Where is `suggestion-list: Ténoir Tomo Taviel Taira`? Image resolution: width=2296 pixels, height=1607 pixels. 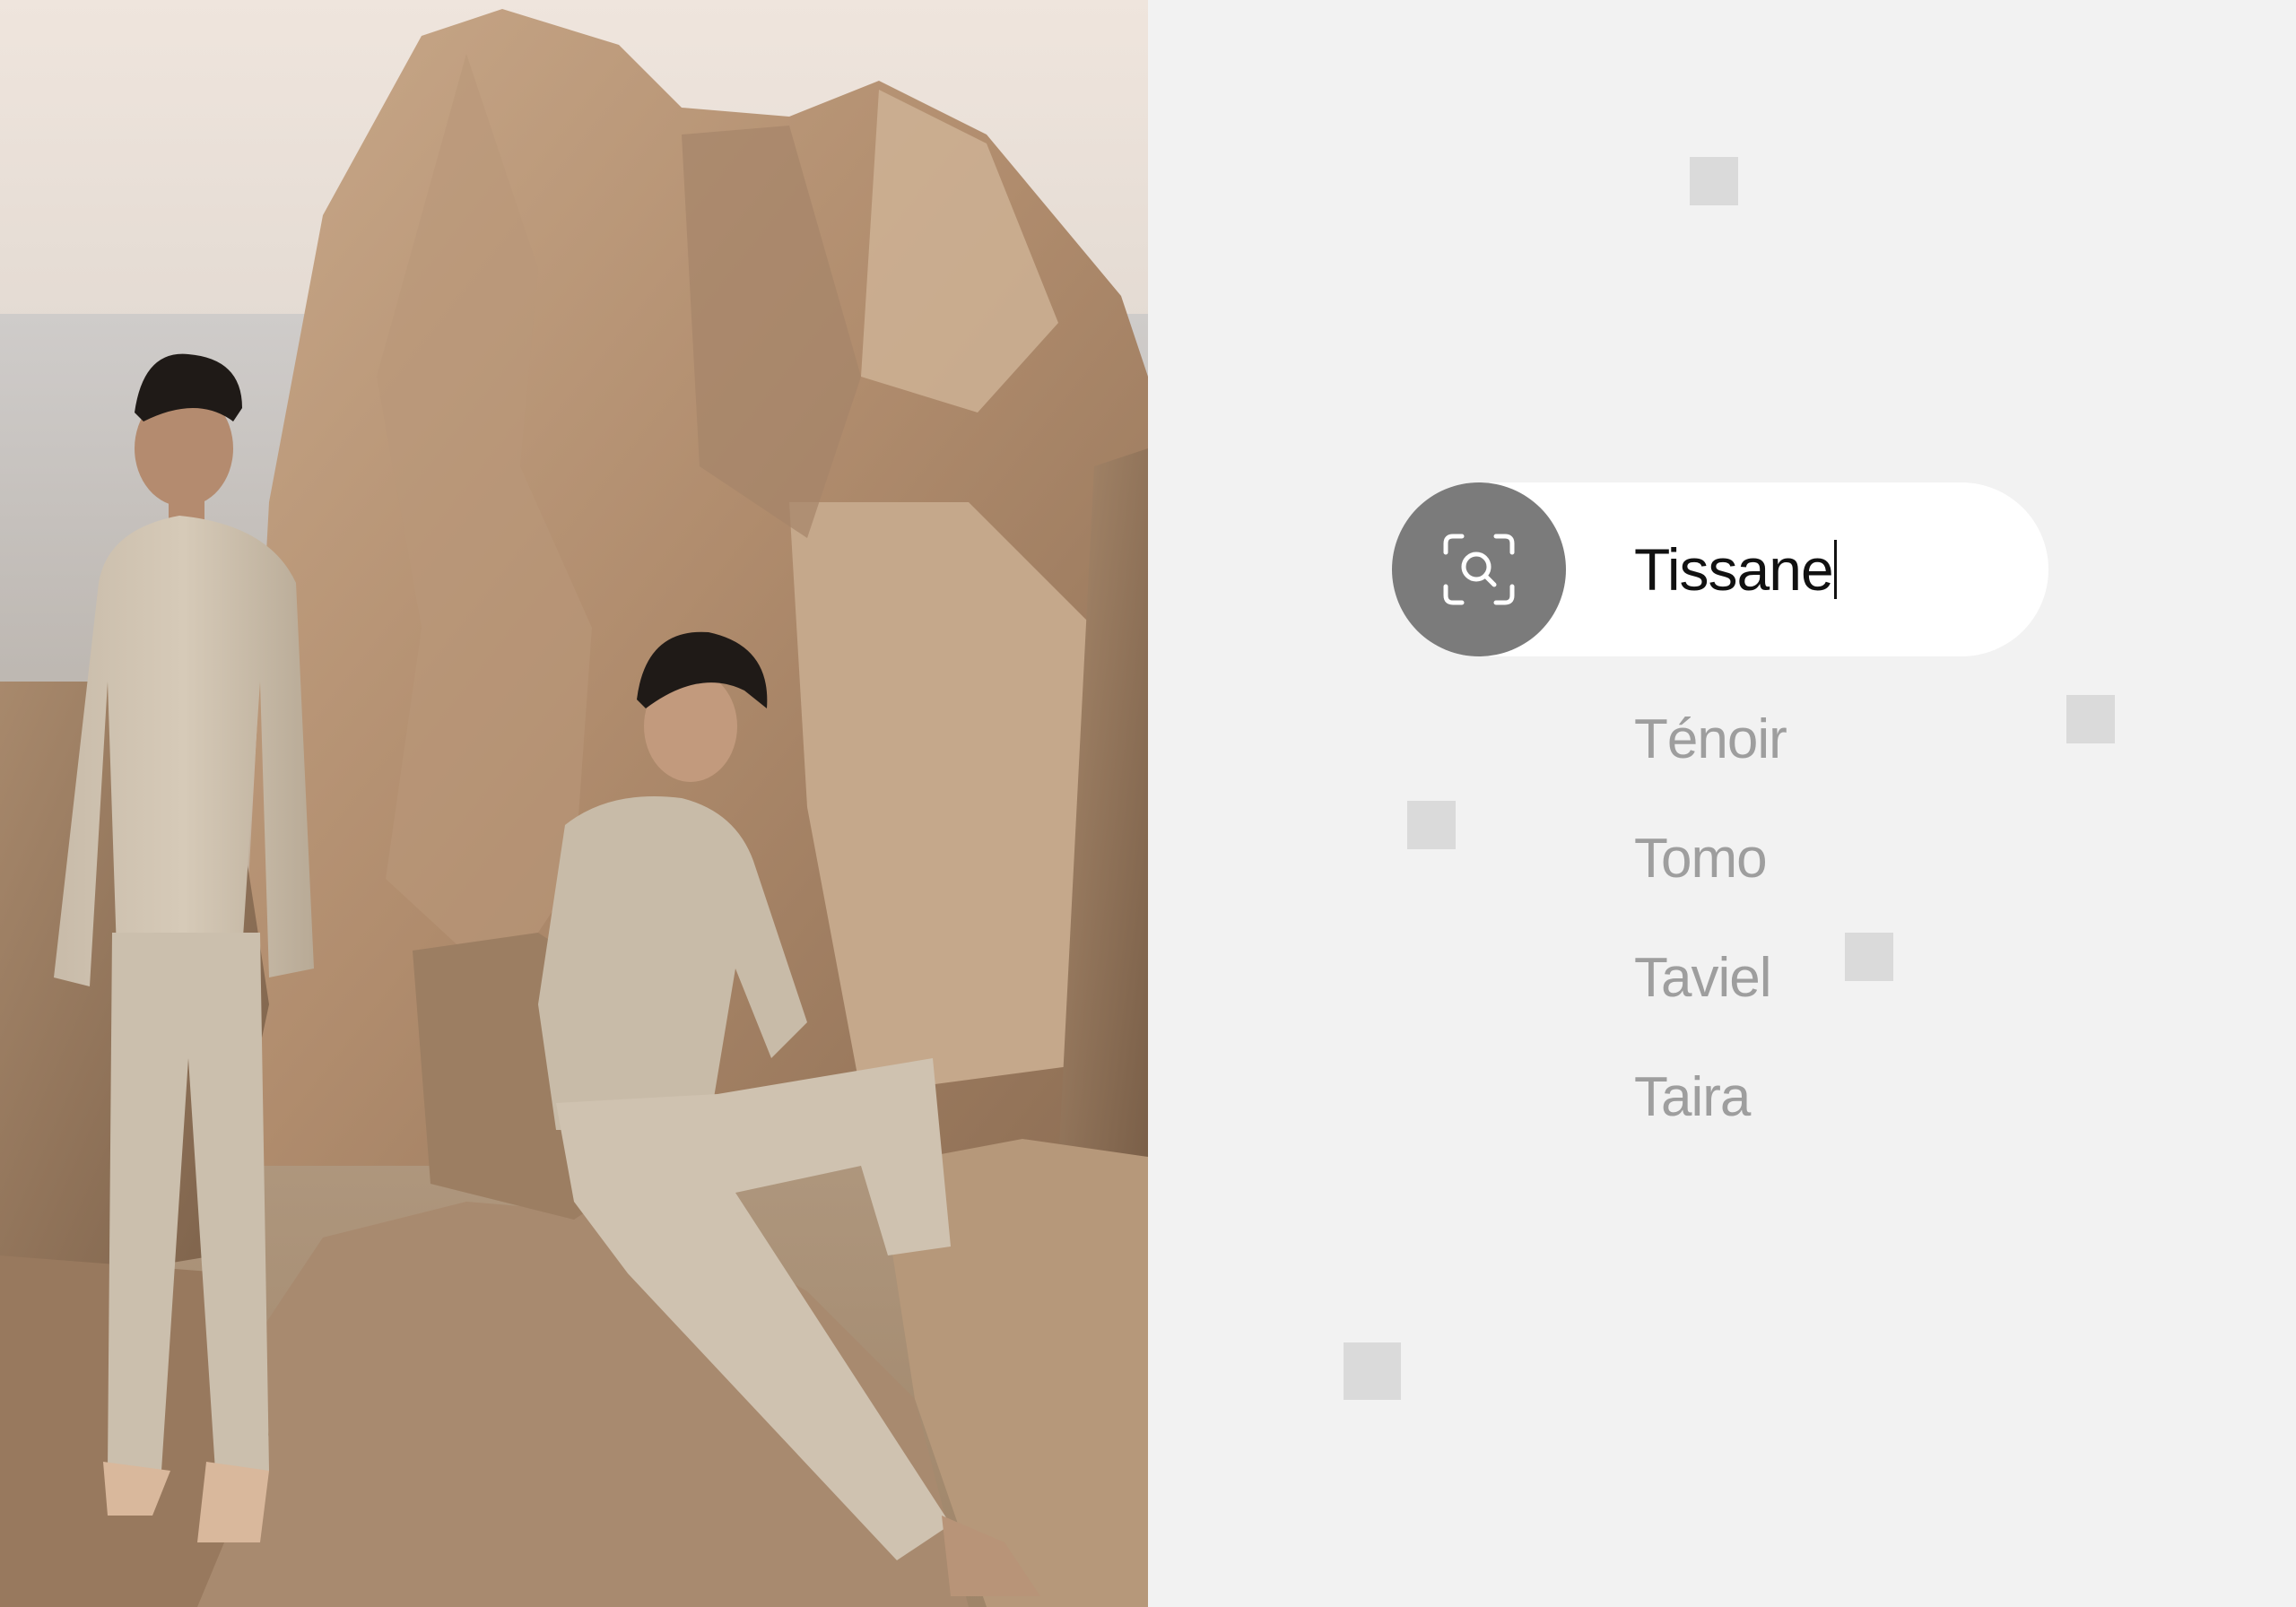
suggestion-list: Ténoir Tomo Taviel Taira is located at coordinates (1813, 918).